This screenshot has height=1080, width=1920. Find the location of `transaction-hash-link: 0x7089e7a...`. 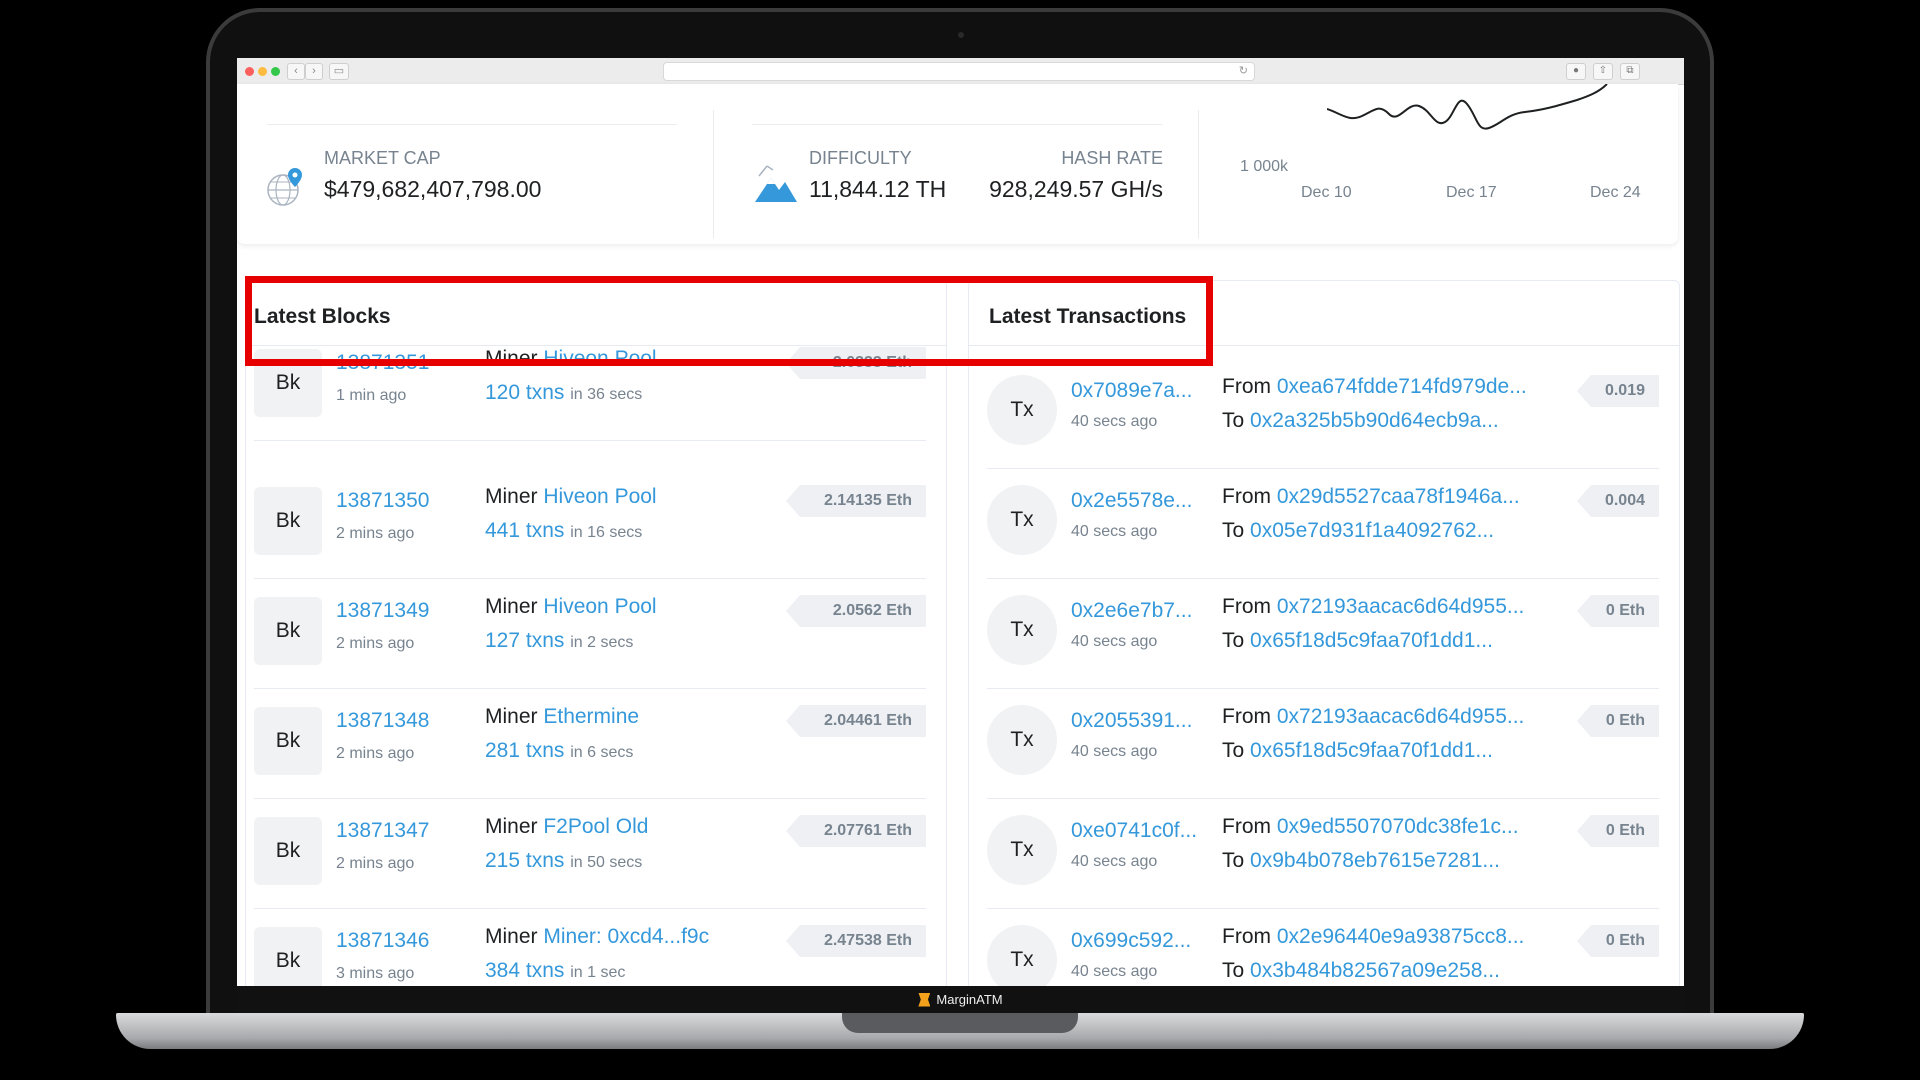

transaction-hash-link: 0x7089e7a... is located at coordinates (1131, 391).